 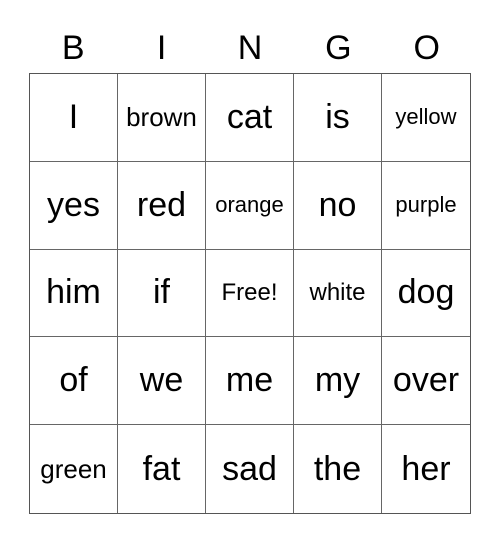 What do you see at coordinates (250, 381) in the screenshot?
I see `bingo-cell: me` at bounding box center [250, 381].